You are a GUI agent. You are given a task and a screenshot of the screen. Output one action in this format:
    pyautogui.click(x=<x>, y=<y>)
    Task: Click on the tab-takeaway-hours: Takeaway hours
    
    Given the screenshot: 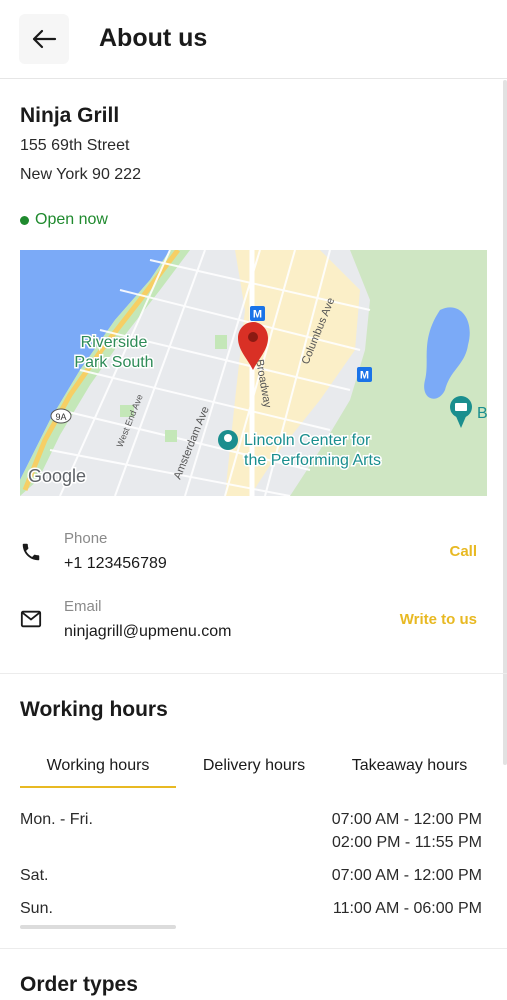 What is the action you would take?
    pyautogui.click(x=409, y=766)
    